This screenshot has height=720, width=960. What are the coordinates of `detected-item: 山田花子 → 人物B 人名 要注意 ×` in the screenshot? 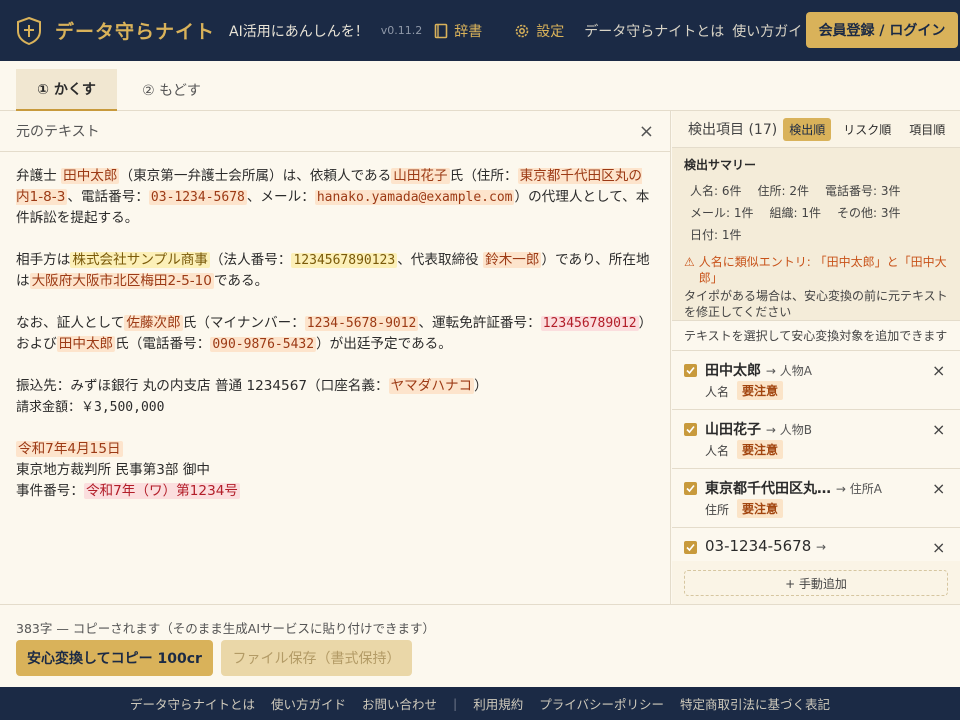 It's located at (816, 439).